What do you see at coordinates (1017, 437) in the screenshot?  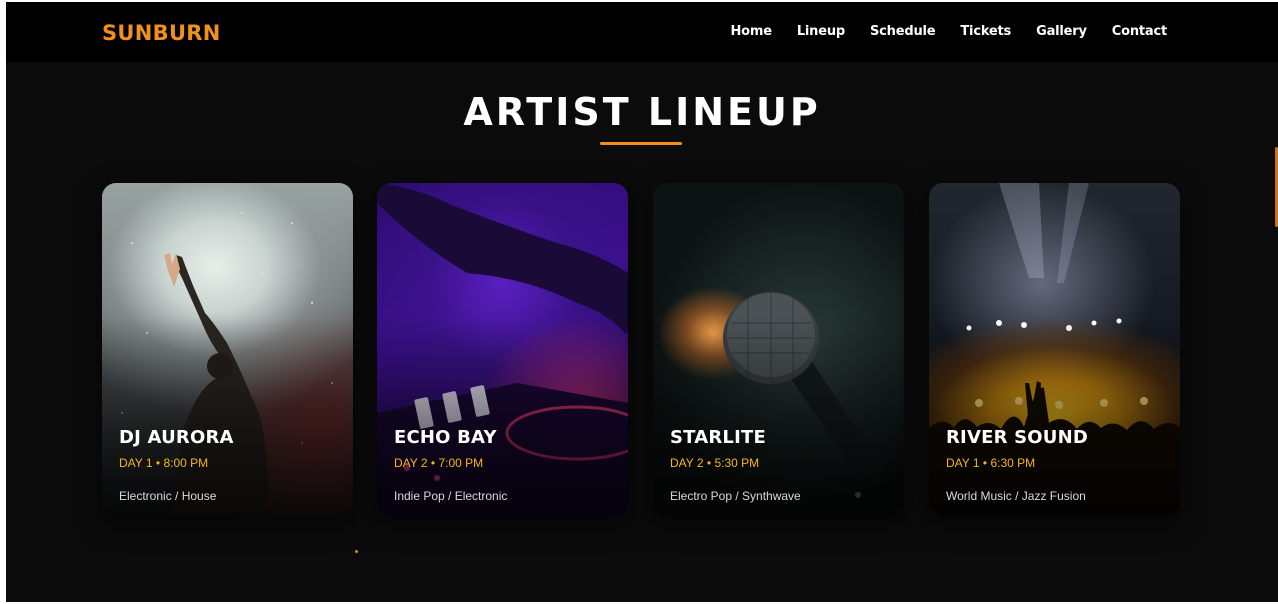 I see `artist-name: RIVER SOUND` at bounding box center [1017, 437].